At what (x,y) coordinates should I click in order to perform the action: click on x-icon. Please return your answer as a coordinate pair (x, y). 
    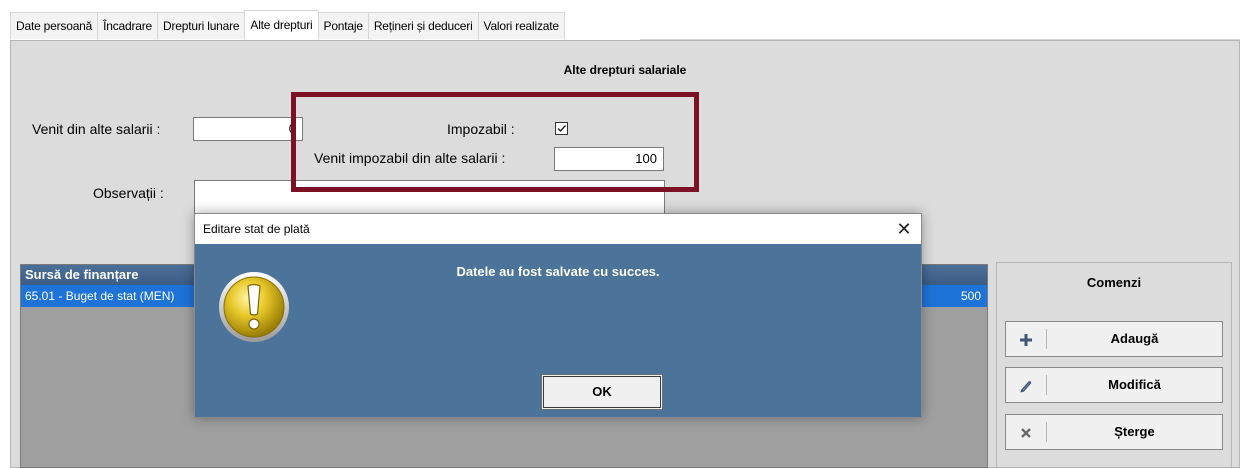
    Looking at the image, I should click on (1026, 432).